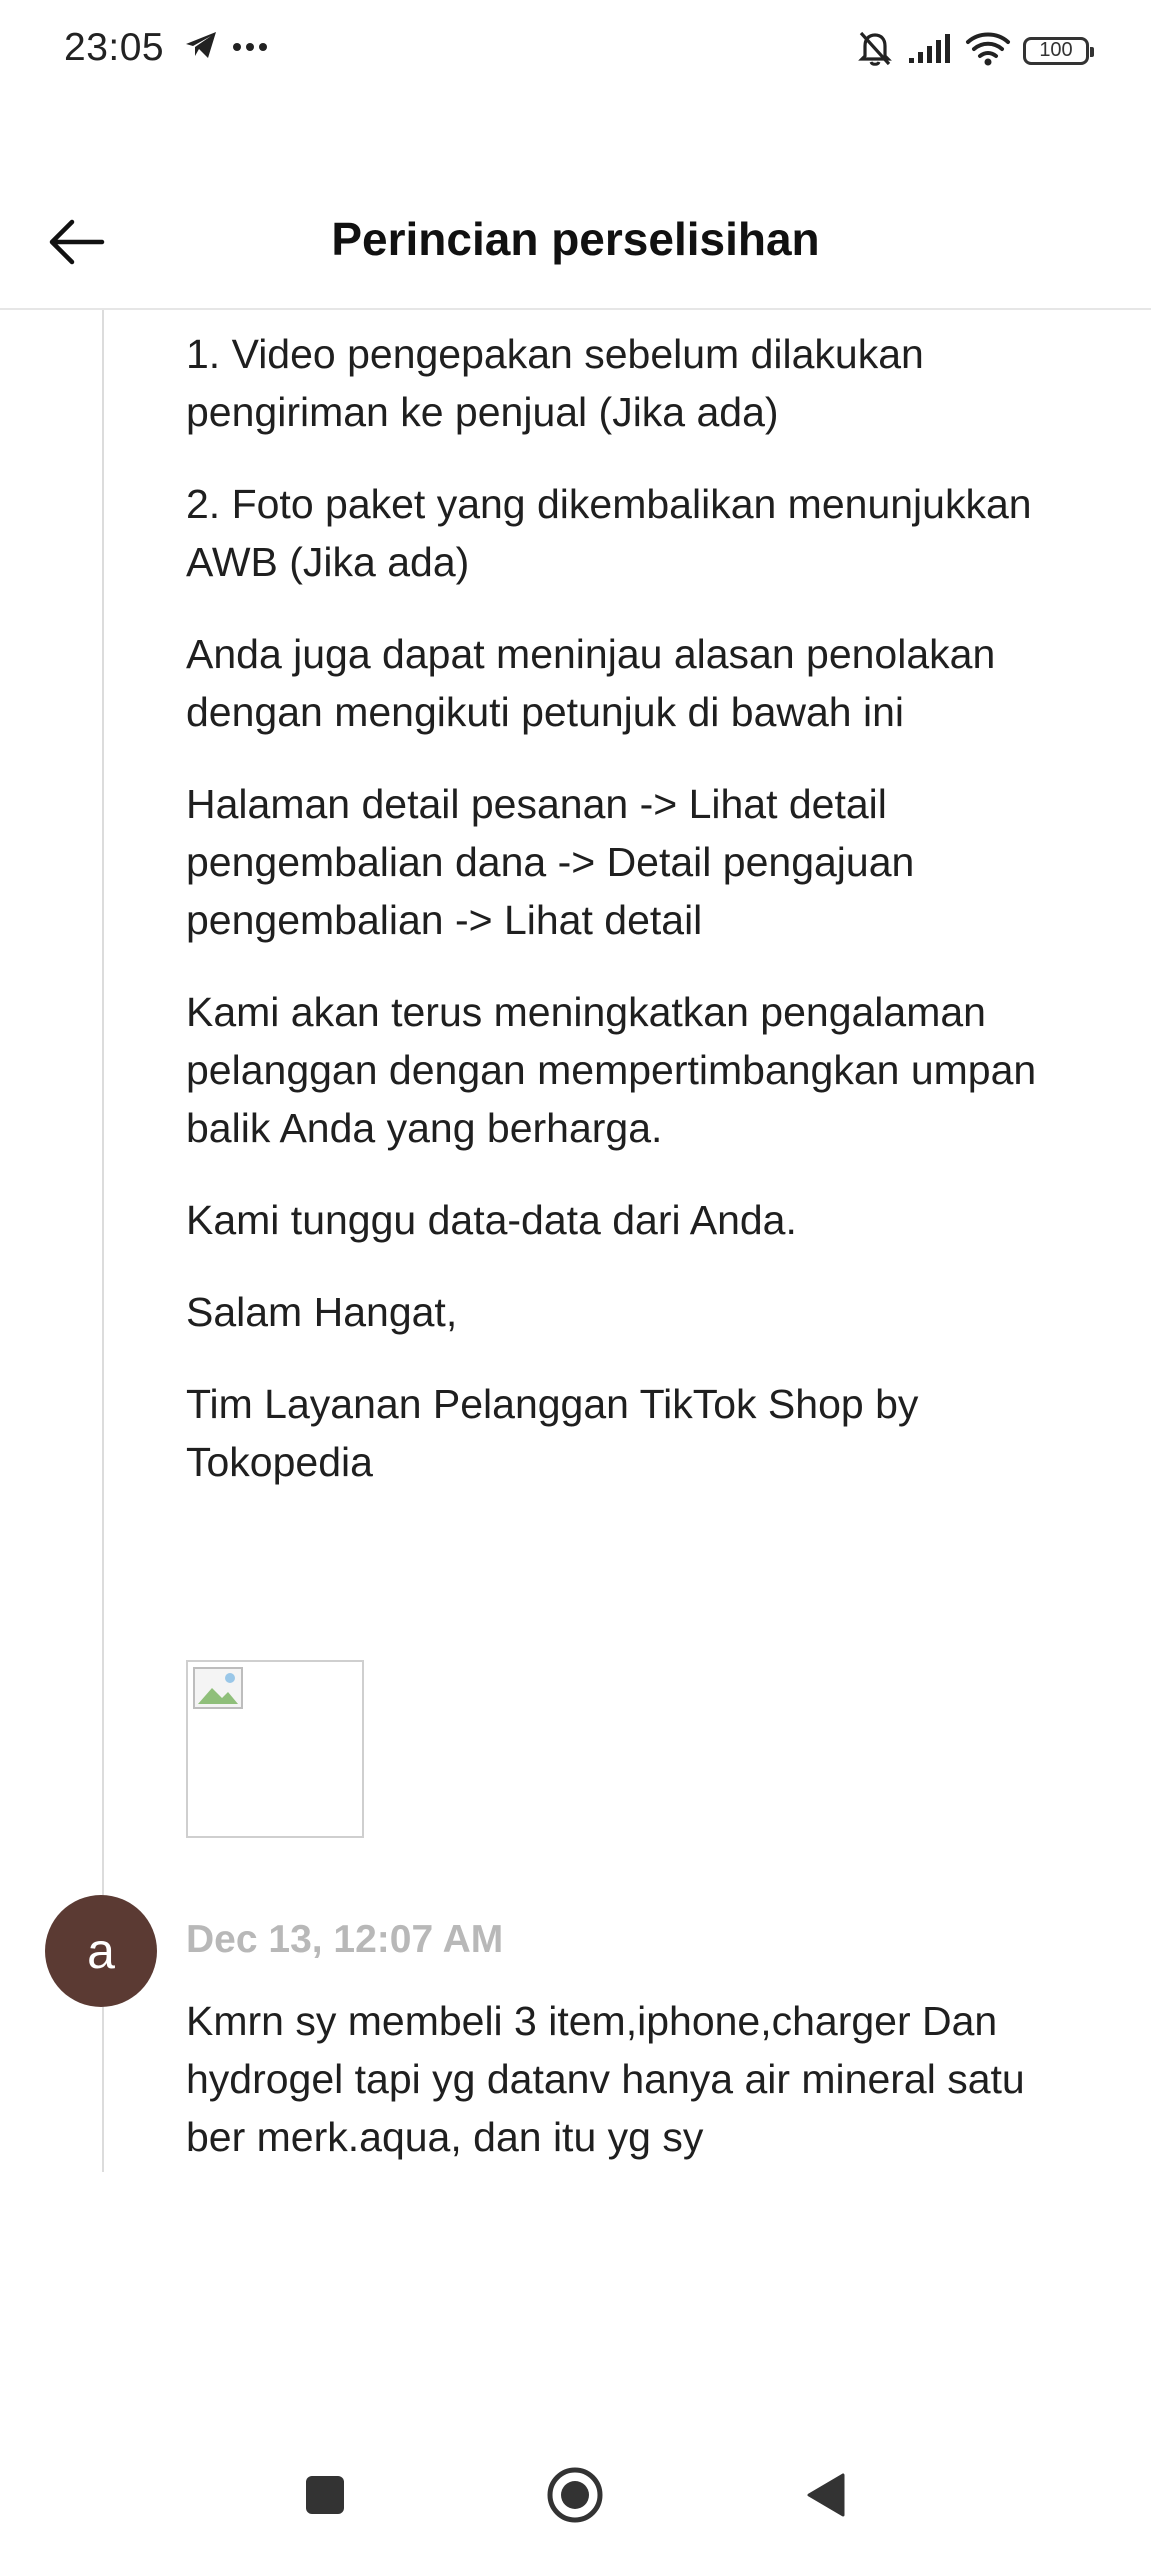  I want to click on message-paragraph: Kami tunggu data-data dari Anda., so click(491, 1220).